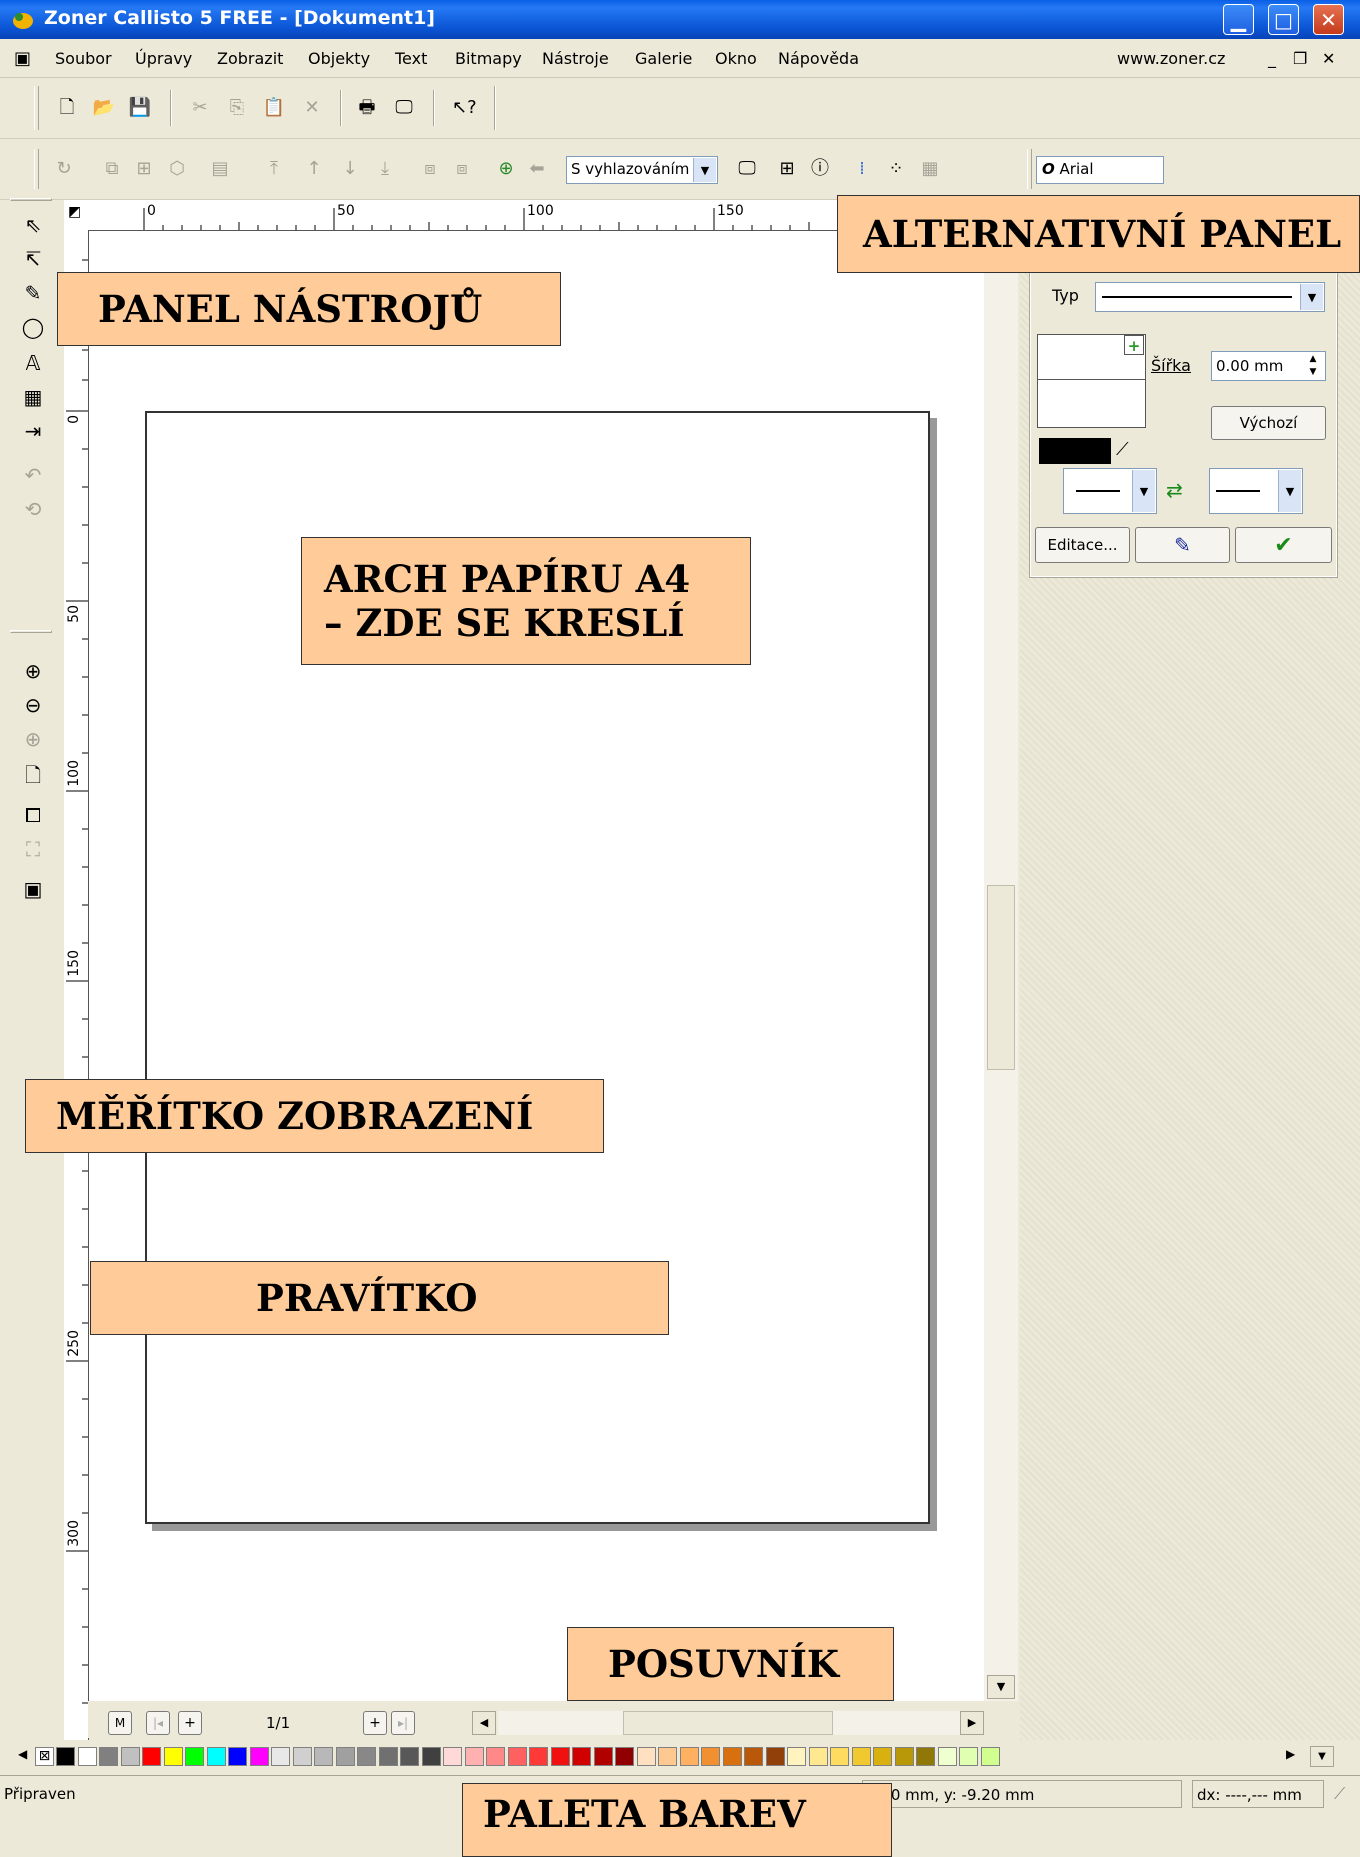  What do you see at coordinates (642, 170) in the screenshot?
I see `smoothing-select: S vyhlazováním ▼` at bounding box center [642, 170].